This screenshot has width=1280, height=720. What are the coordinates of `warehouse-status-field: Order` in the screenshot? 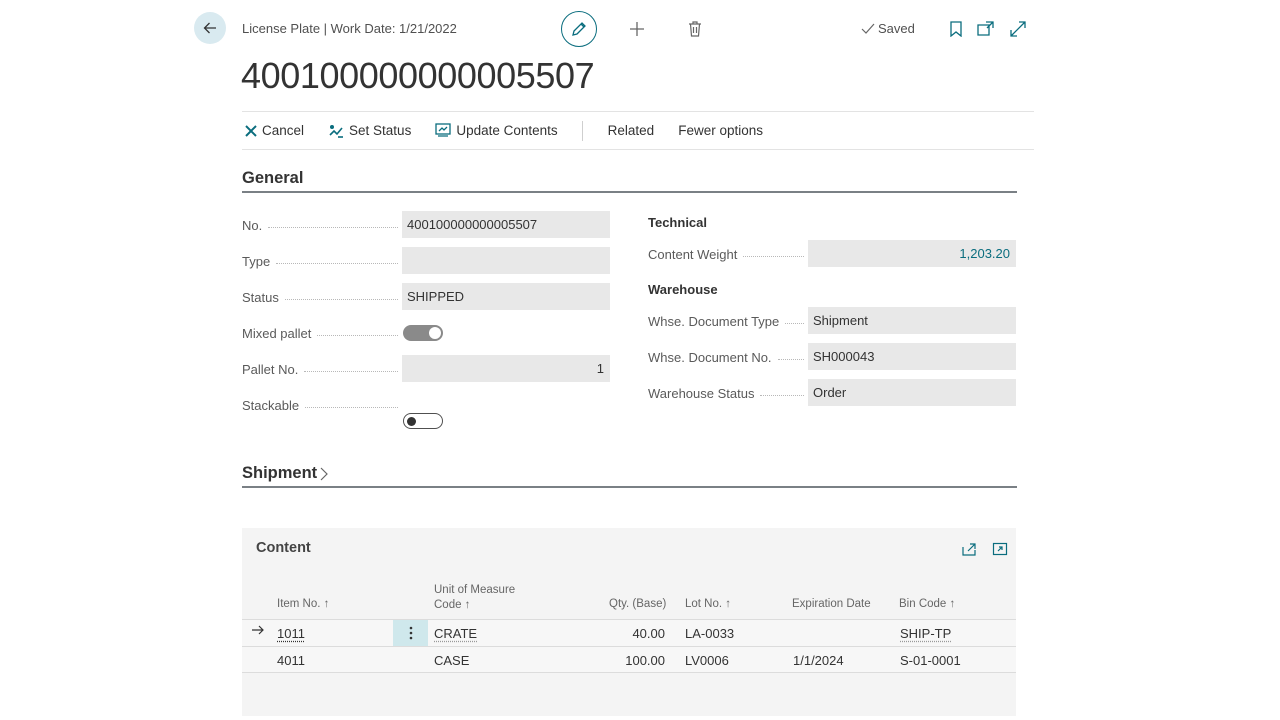 It's located at (912, 392).